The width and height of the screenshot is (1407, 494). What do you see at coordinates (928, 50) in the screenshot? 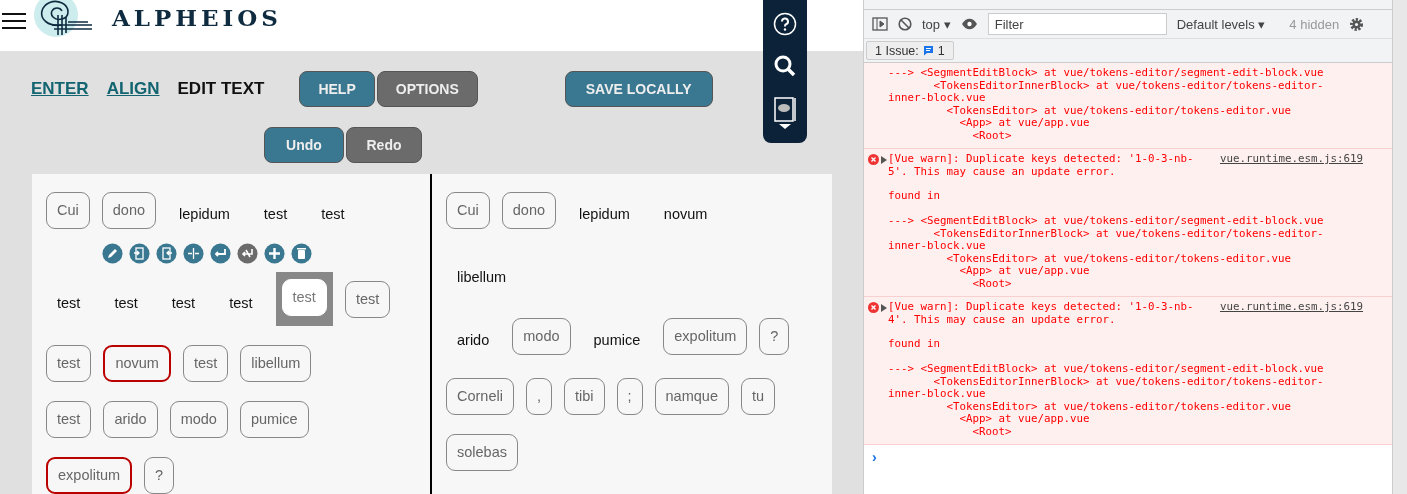
I see `message-icon` at bounding box center [928, 50].